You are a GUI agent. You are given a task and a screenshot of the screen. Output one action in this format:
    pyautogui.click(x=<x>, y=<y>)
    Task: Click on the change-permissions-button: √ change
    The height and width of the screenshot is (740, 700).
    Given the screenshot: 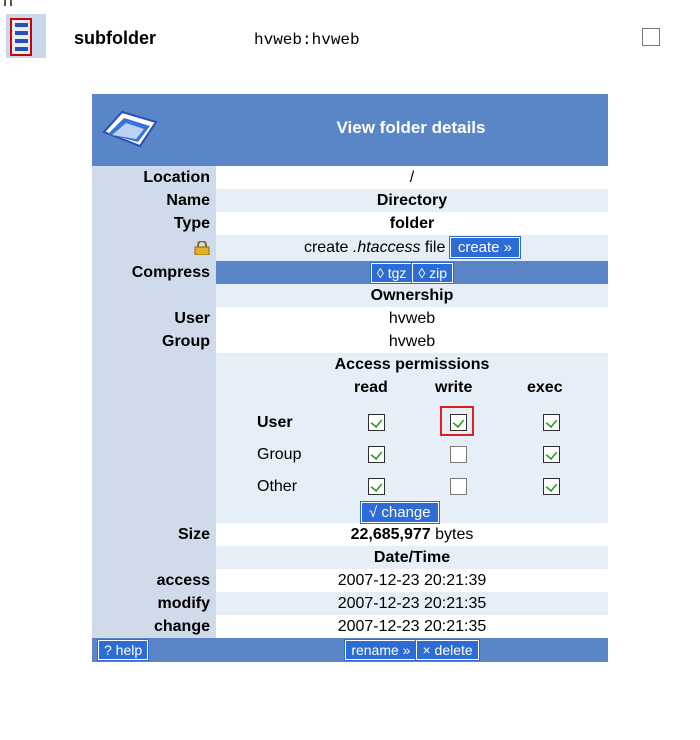 What is the action you would take?
    pyautogui.click(x=400, y=512)
    